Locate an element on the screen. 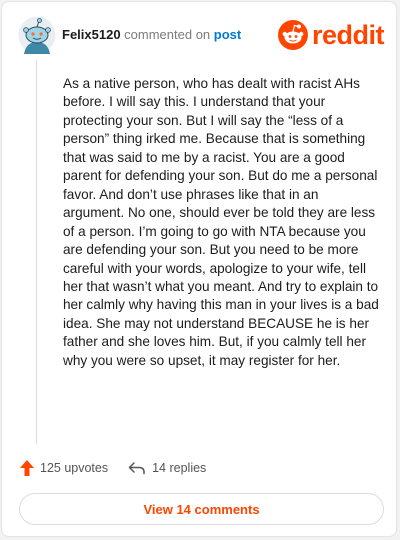  replies-button: 14 replies is located at coordinates (167, 468).